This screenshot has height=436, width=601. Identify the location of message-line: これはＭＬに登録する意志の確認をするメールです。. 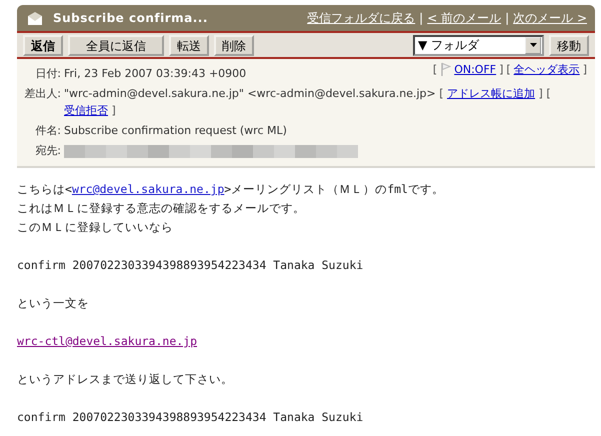
(161, 208).